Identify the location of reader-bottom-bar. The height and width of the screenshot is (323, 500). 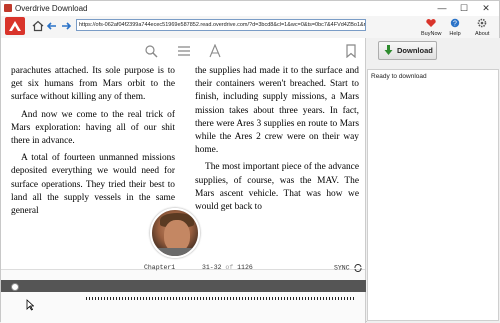
(183, 296).